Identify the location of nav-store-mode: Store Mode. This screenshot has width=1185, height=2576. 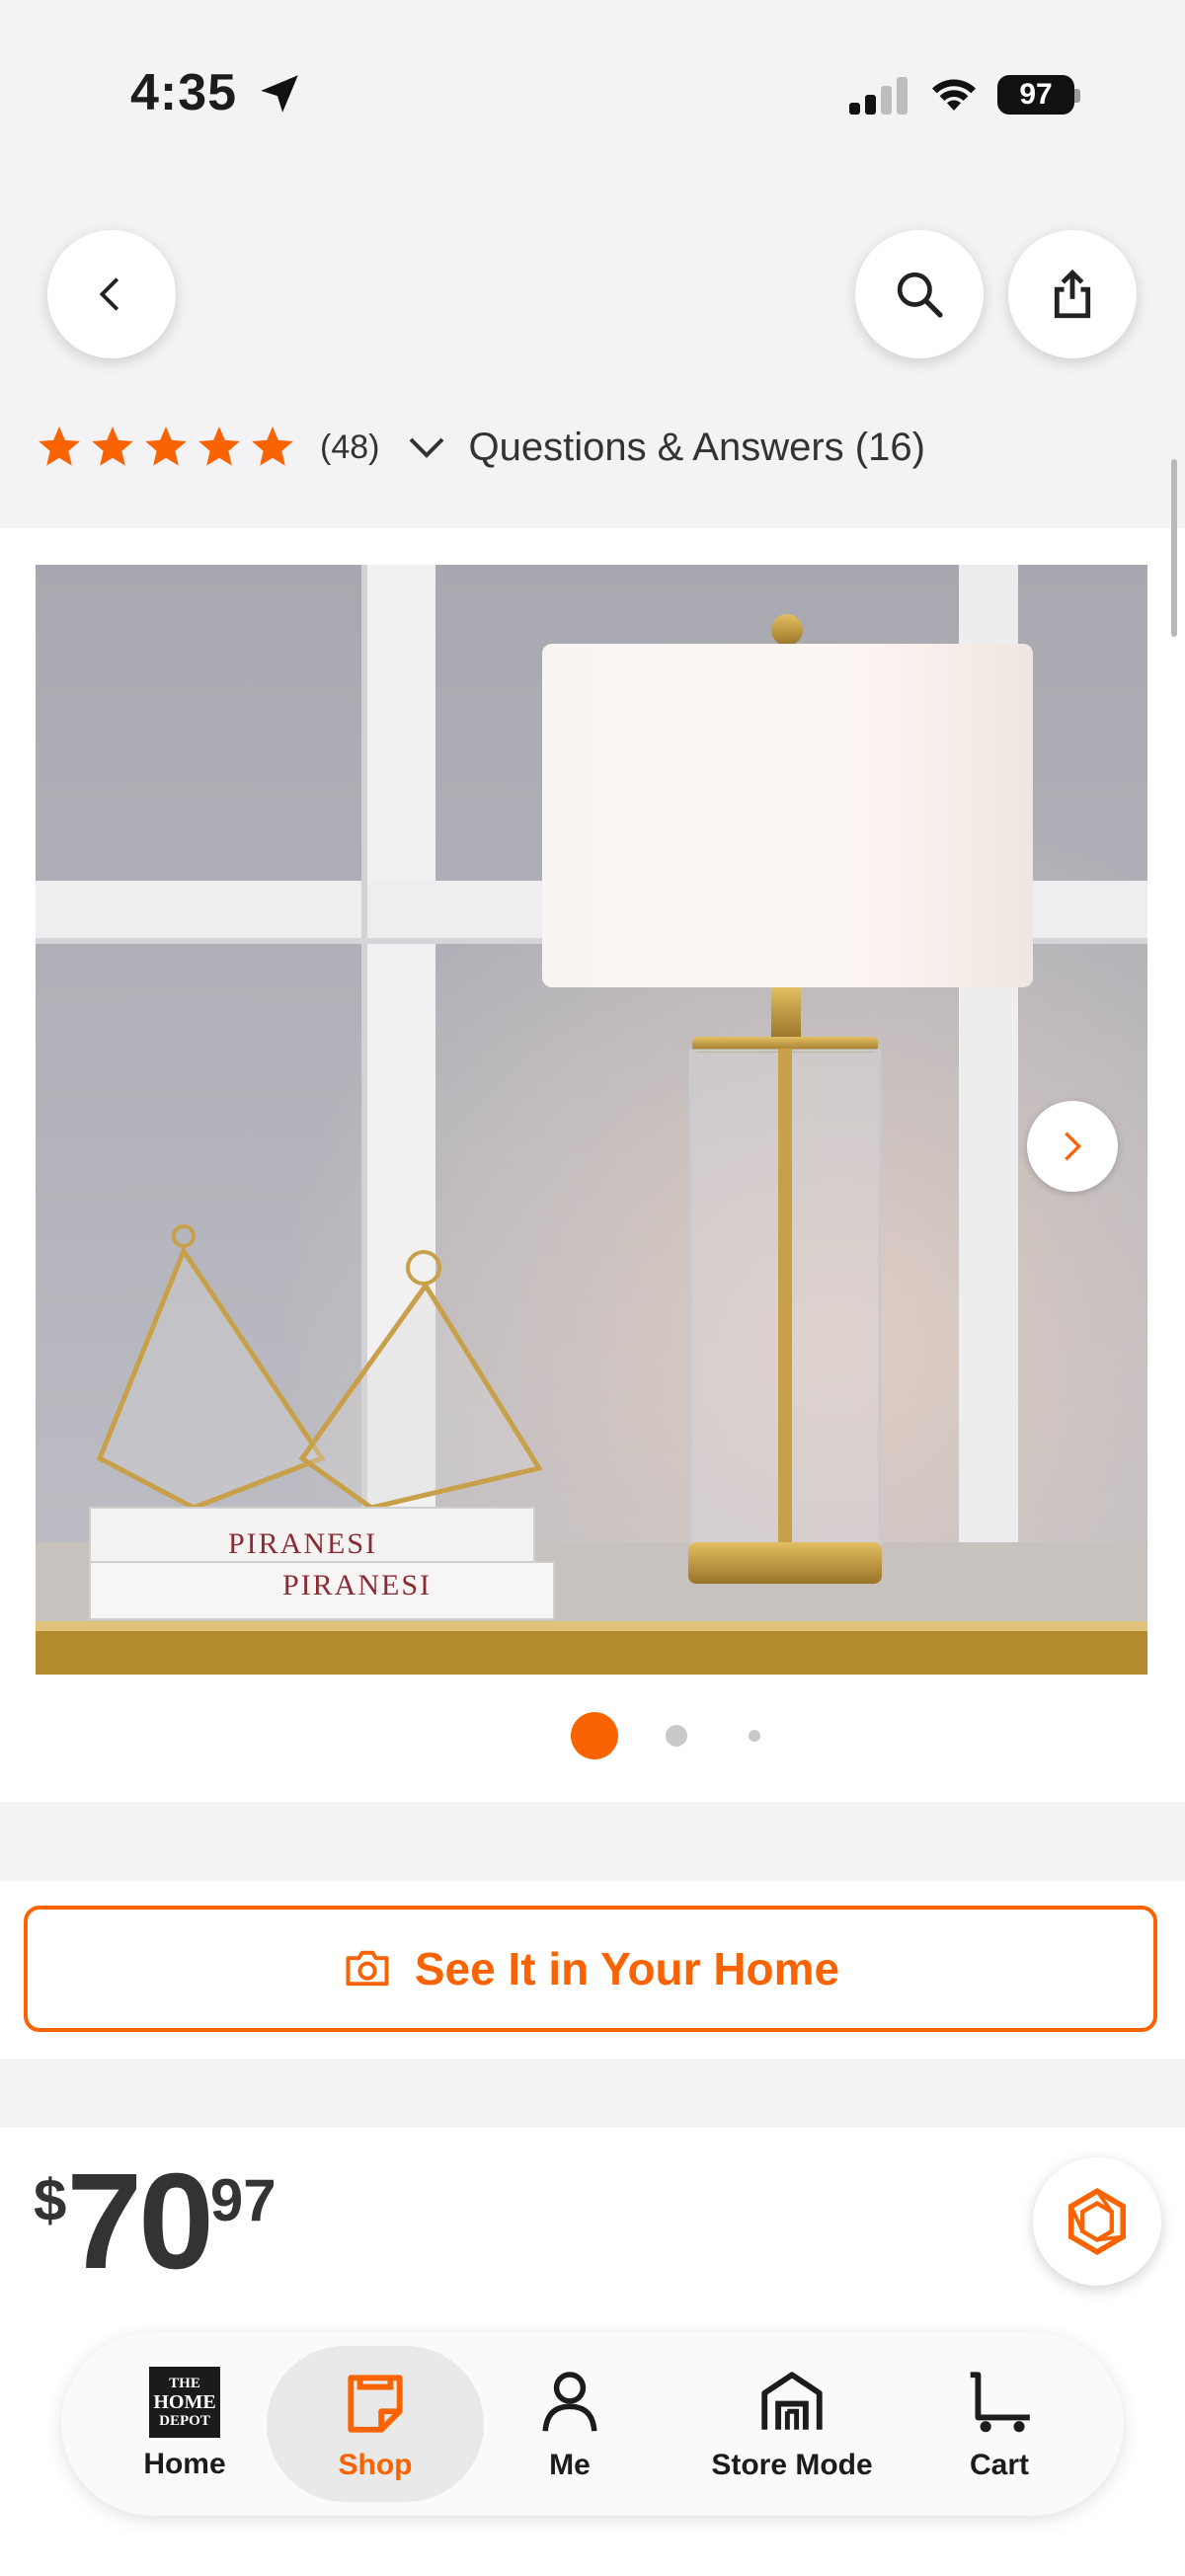
(792, 2424).